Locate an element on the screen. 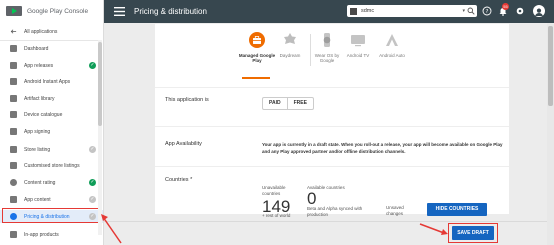 Image resolution: width=554 pixels, height=245 pixels. sidebar-item-android-instant-apps: Android Instant Apps is located at coordinates (51, 81).